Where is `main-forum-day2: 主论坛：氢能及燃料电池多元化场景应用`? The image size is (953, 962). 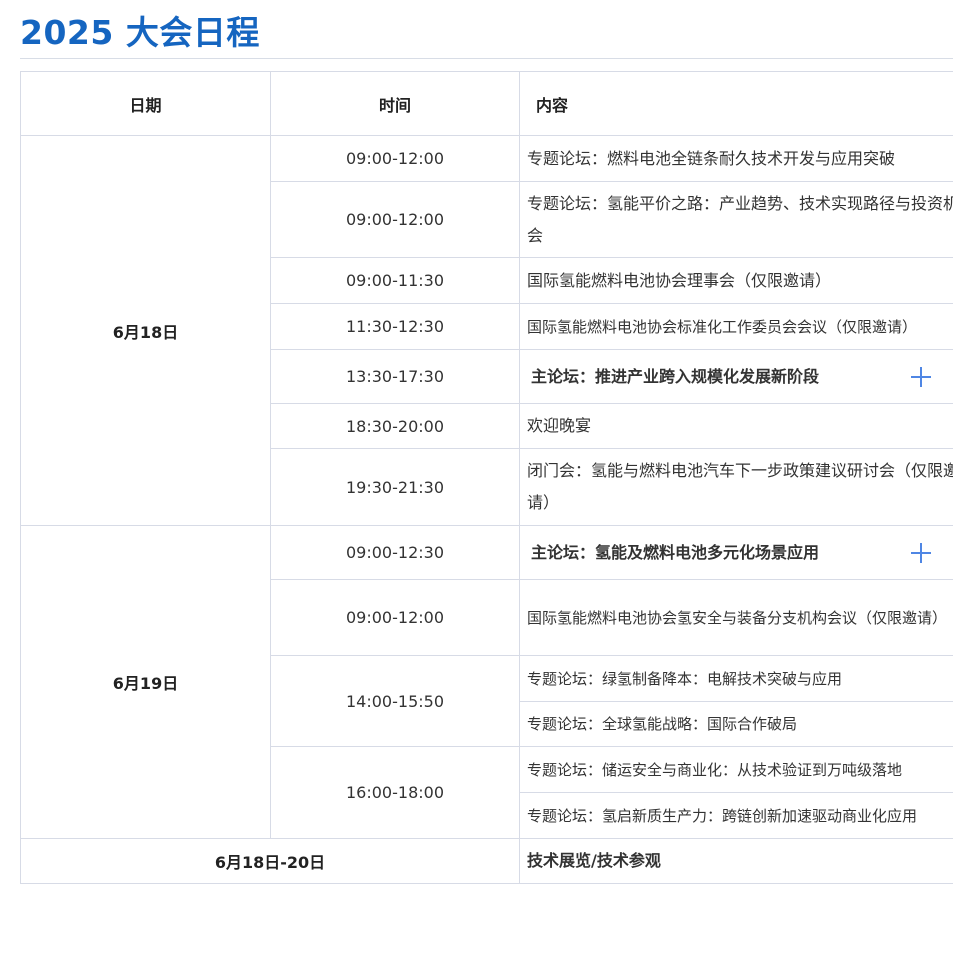
main-forum-day2: 主论坛：氢能及燃料电池多元化场景应用 is located at coordinates (736, 552).